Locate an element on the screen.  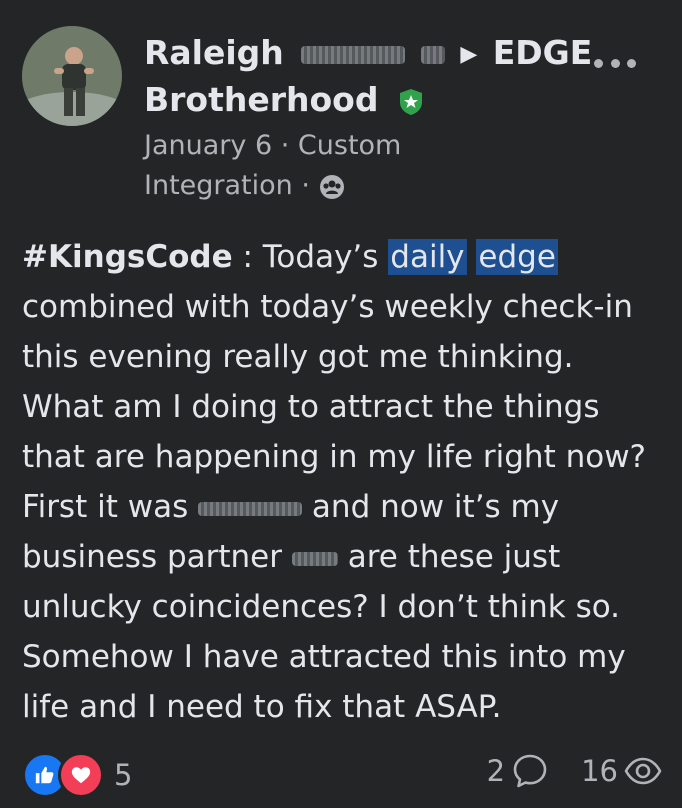
highlight-word-2: edge is located at coordinates (517, 257).